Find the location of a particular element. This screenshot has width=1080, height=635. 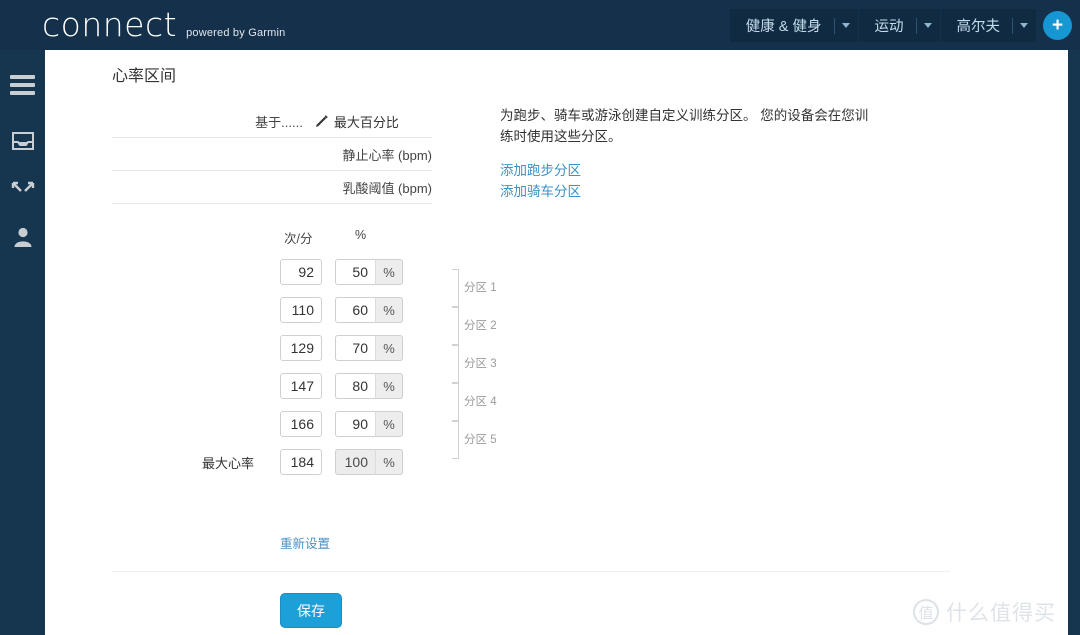

zone-table: % % % % is located at coordinates (312, 367).